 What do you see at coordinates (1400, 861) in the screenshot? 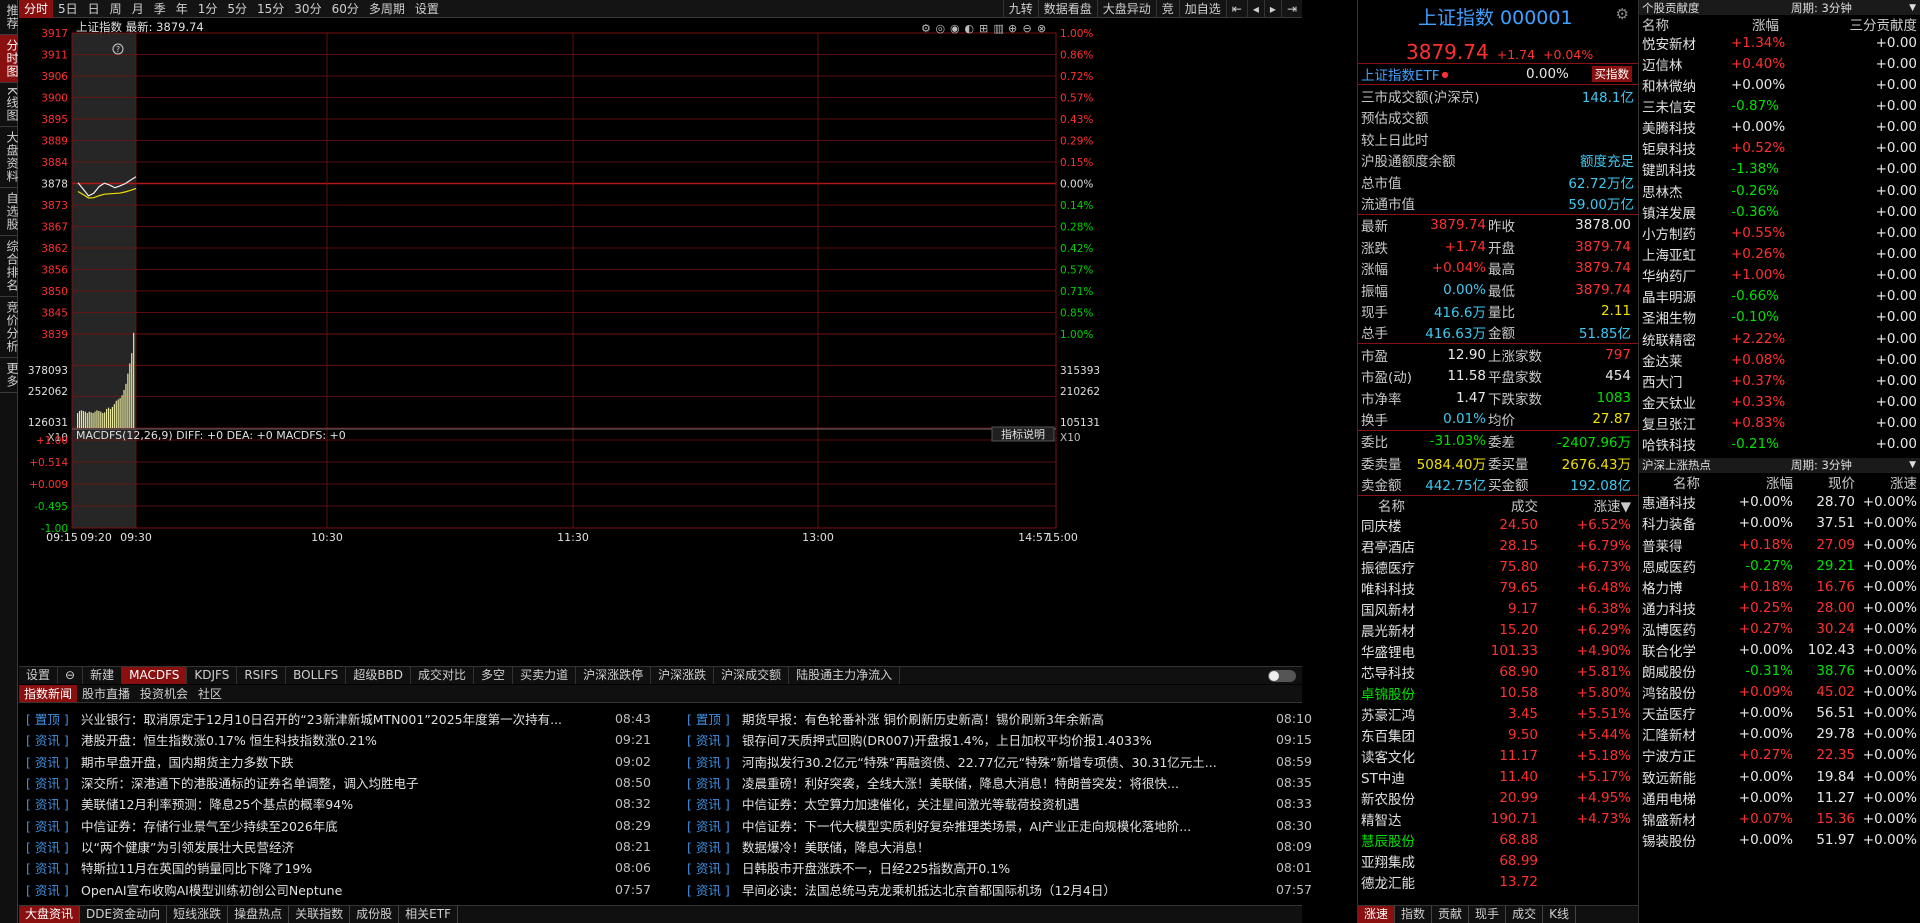
I see `stock-name: 亚翔集成` at bounding box center [1400, 861].